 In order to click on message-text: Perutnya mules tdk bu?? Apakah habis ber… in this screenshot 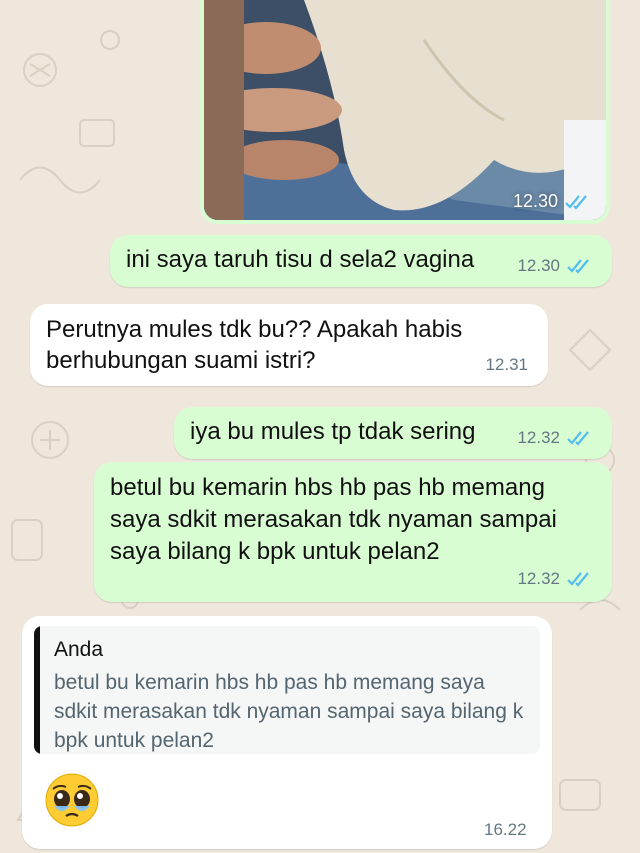, I will do `click(254, 345)`.